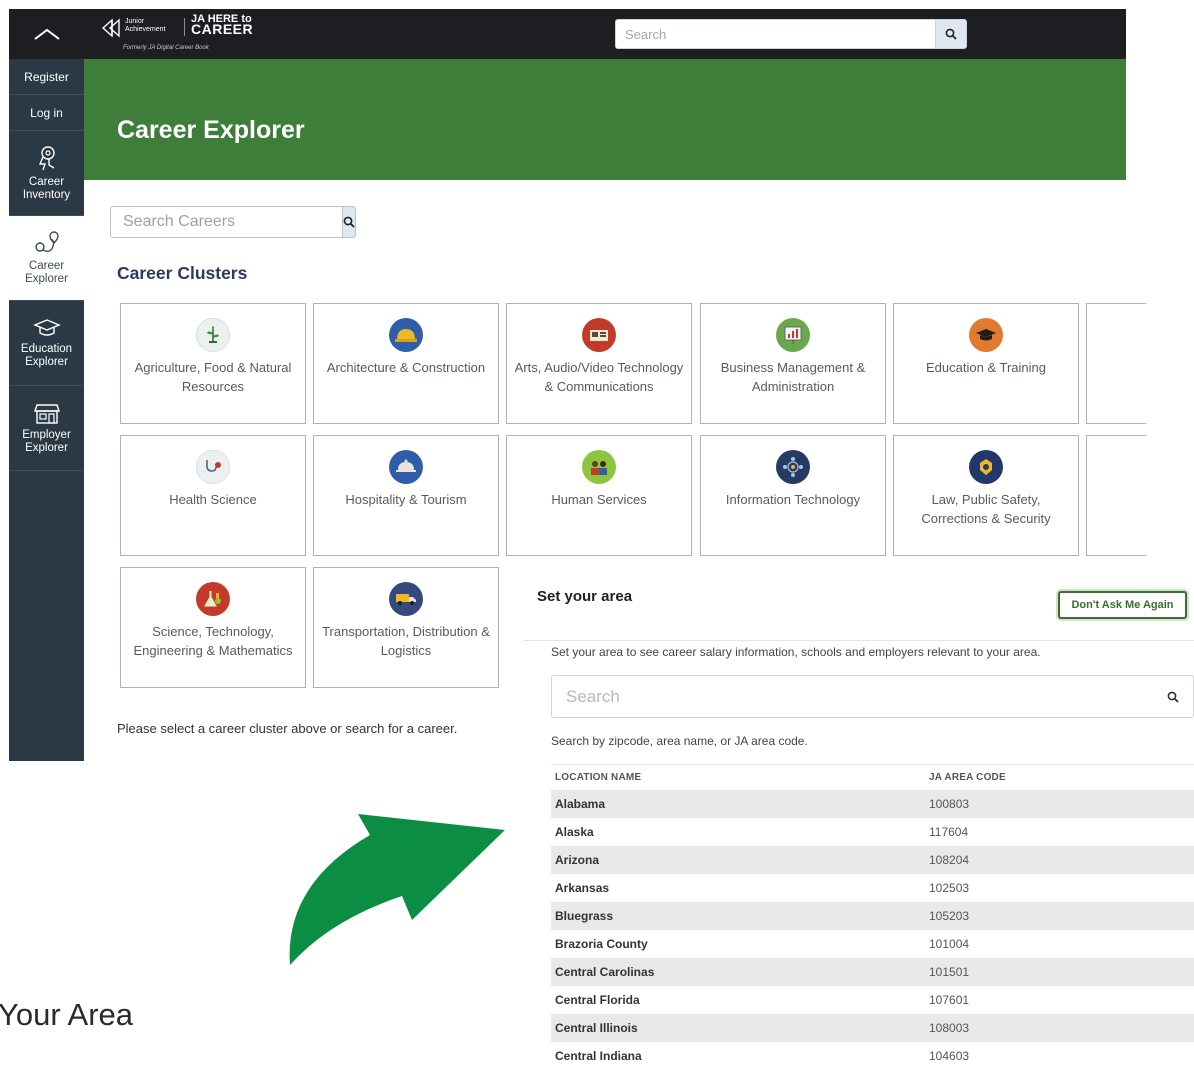 Image resolution: width=1194 pixels, height=1070 pixels. Describe the element at coordinates (406, 599) in the screenshot. I see `truck-icon` at that location.